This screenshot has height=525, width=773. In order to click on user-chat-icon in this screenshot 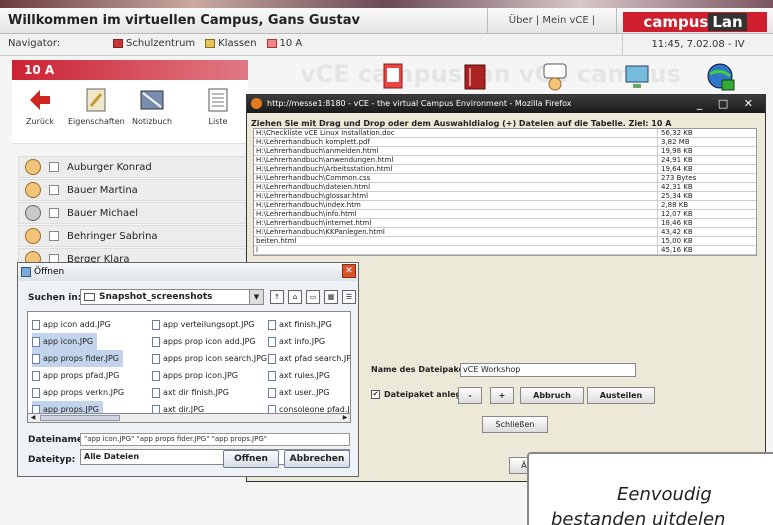, I will do `click(555, 77)`.